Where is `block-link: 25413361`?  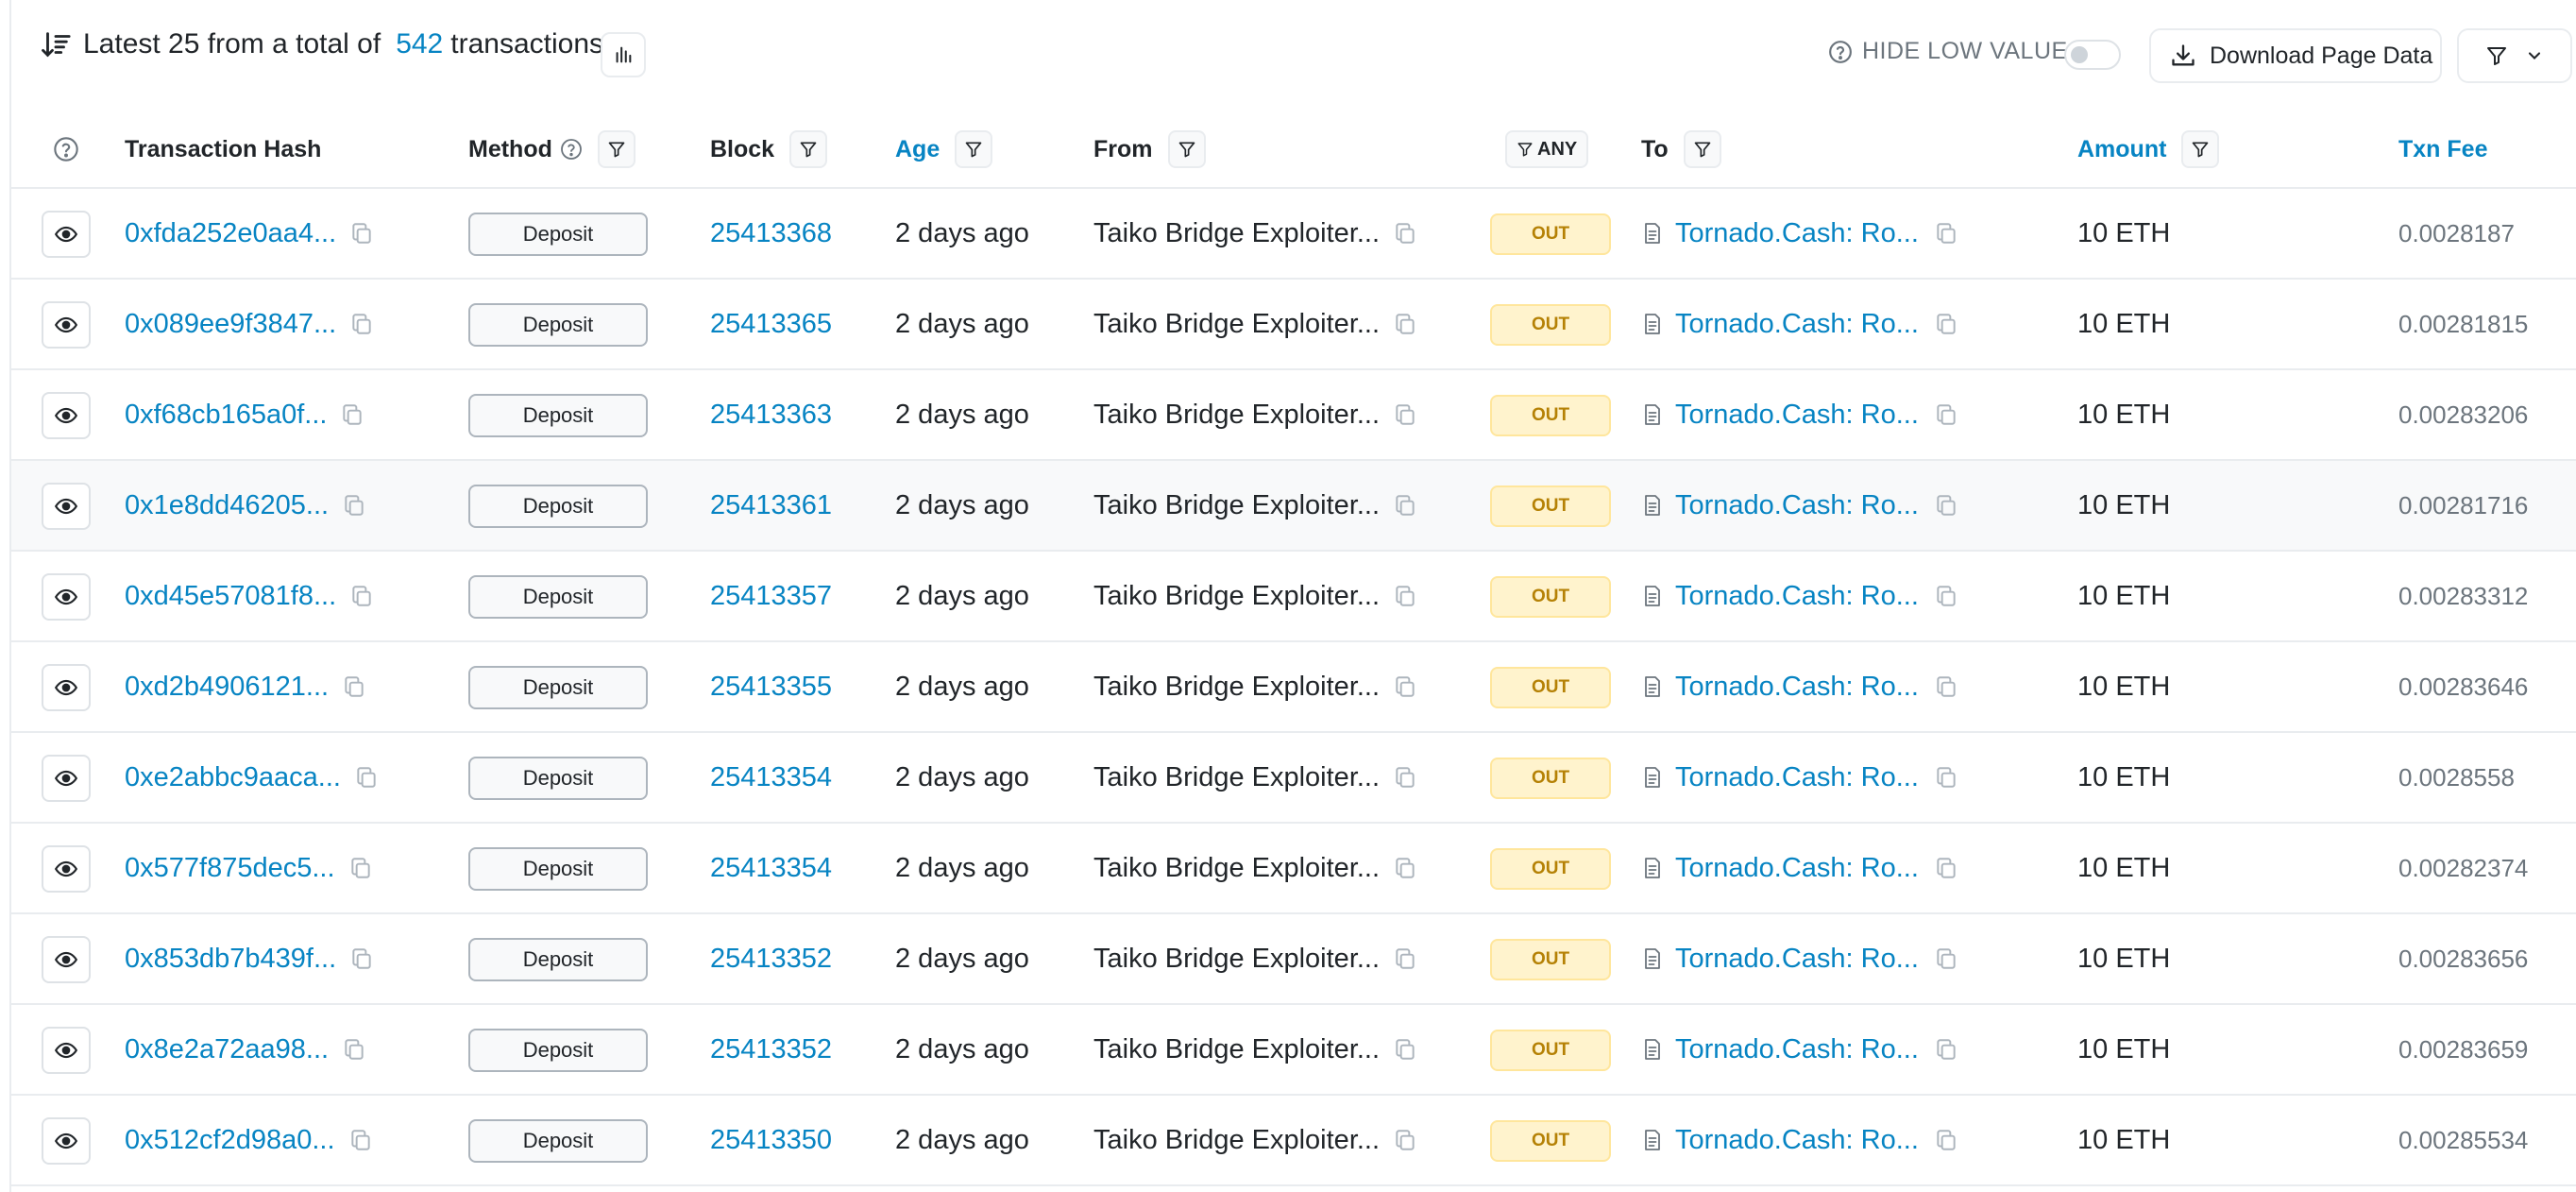
block-link: 25413361 is located at coordinates (771, 505).